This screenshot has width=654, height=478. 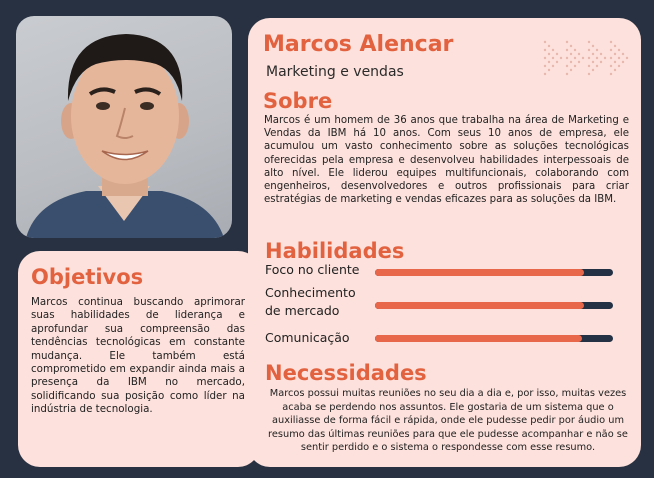 What do you see at coordinates (358, 44) in the screenshot?
I see `profile-name: Marcos Alencar` at bounding box center [358, 44].